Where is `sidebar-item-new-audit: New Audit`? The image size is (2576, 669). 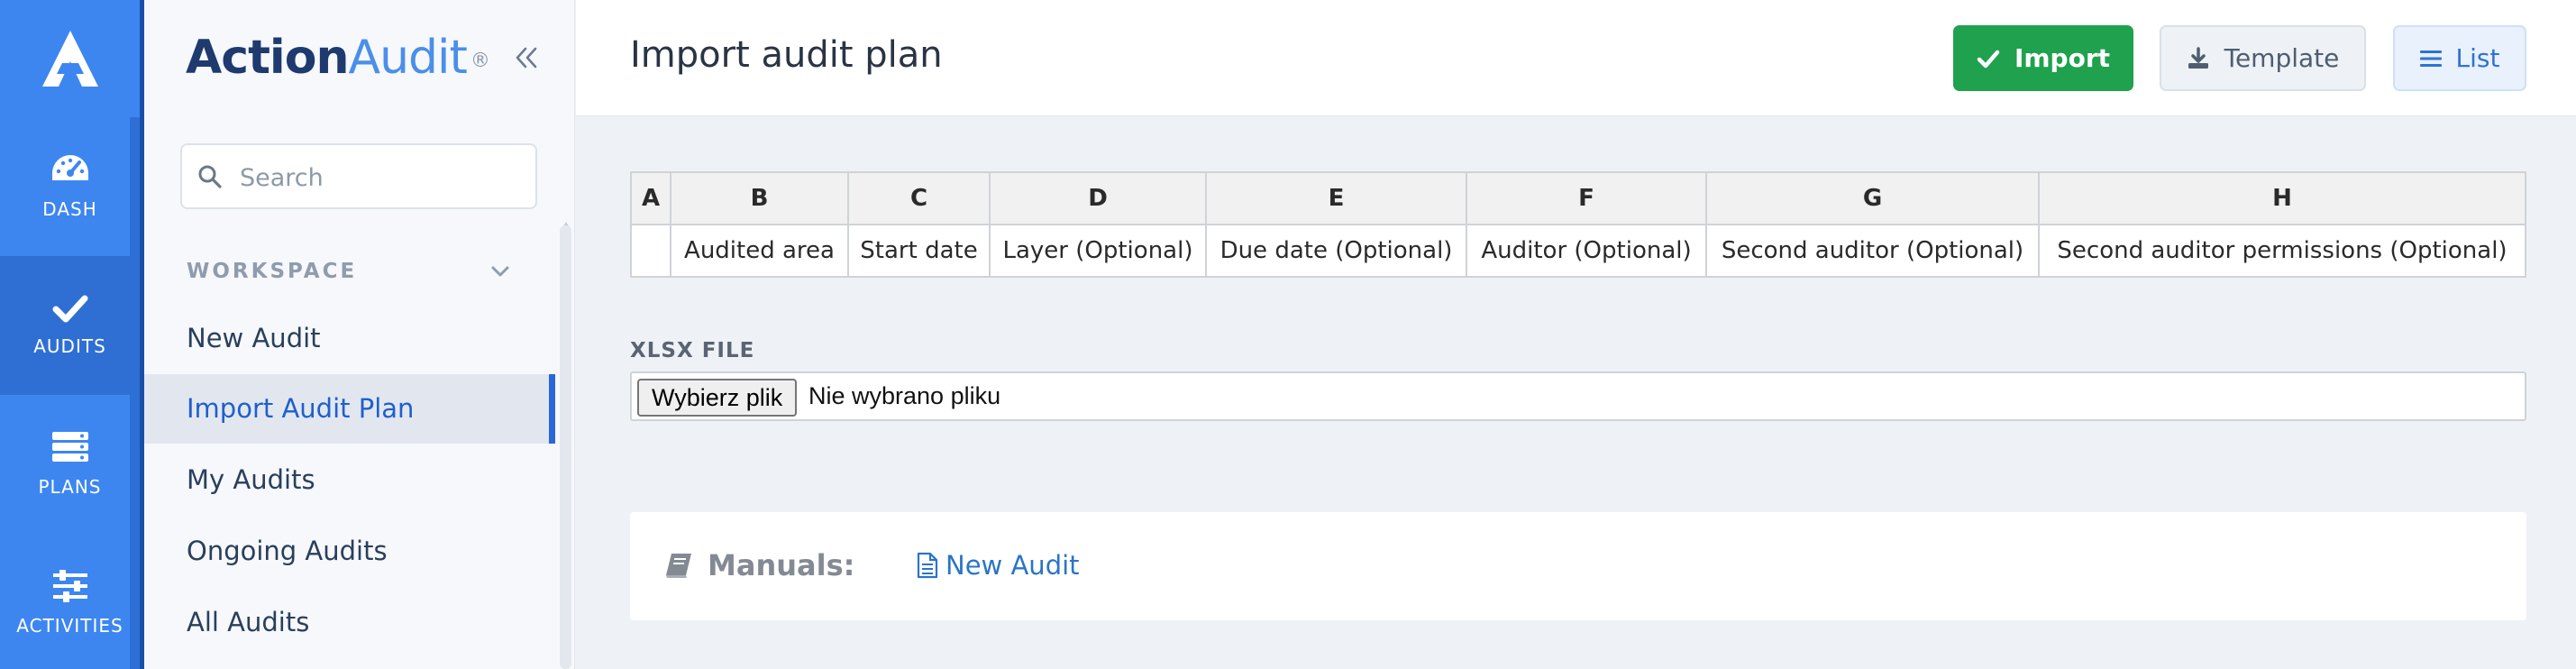 sidebar-item-new-audit: New Audit is located at coordinates (349, 338).